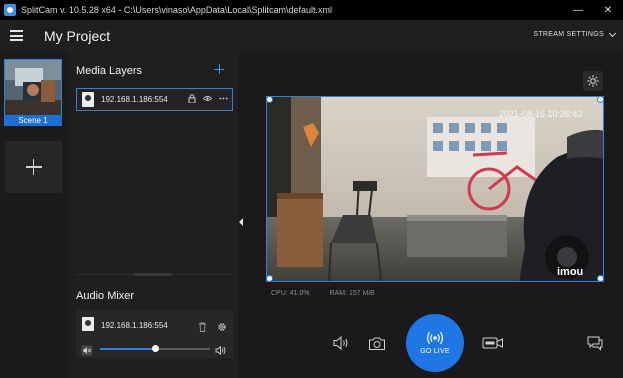 The height and width of the screenshot is (378, 623). What do you see at coordinates (568, 34) in the screenshot?
I see `stream-settings-label: STREAM SETTINGS` at bounding box center [568, 34].